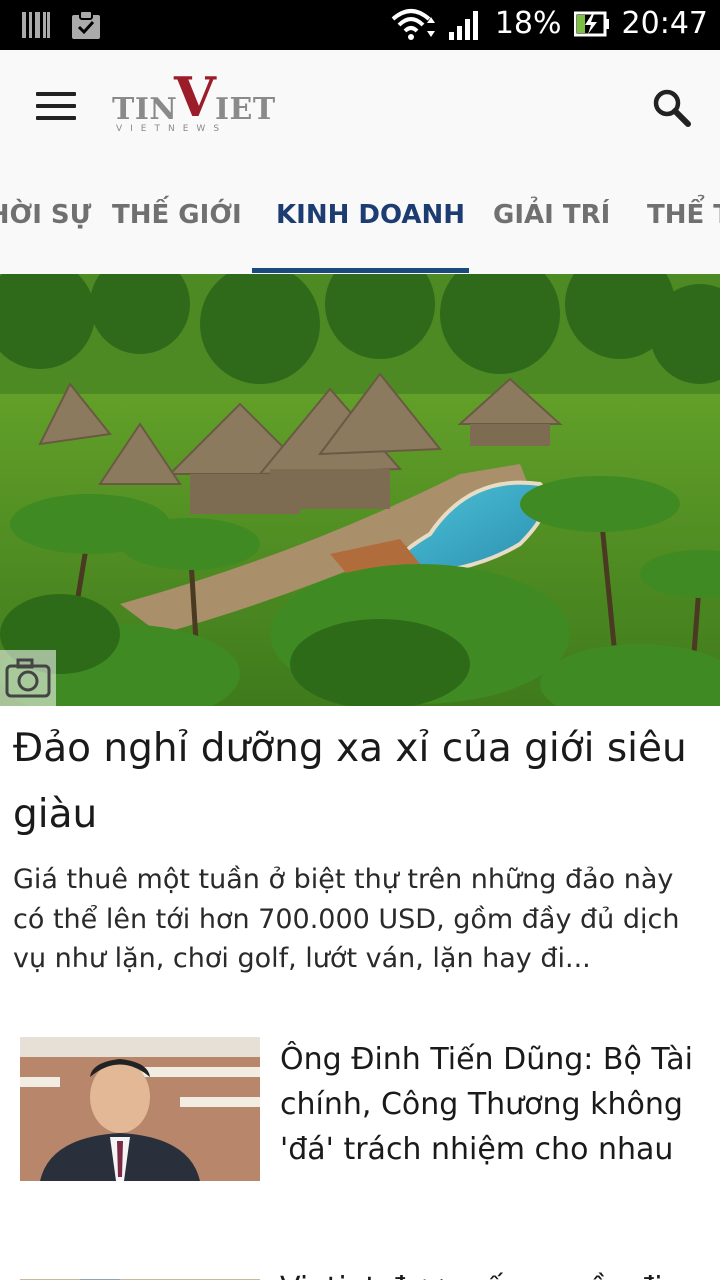 The image size is (720, 1280). Describe the element at coordinates (672, 108) in the screenshot. I see `search-icon` at that location.